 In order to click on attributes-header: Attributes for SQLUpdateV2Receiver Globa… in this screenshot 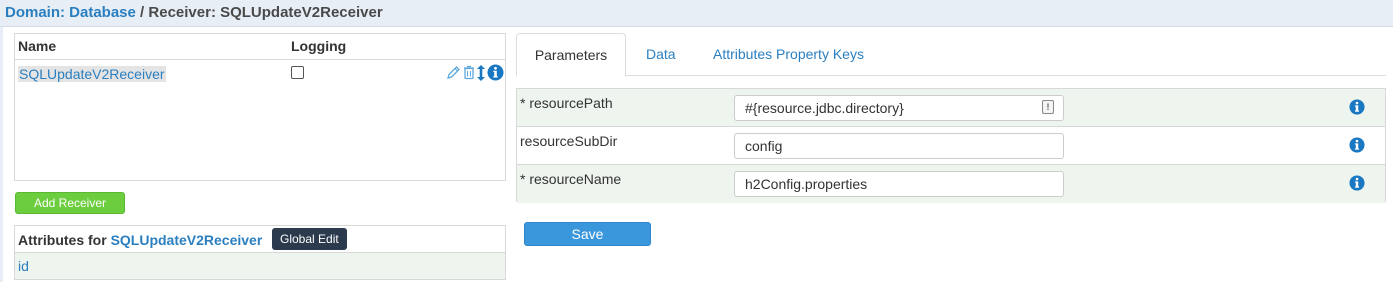, I will do `click(260, 239)`.